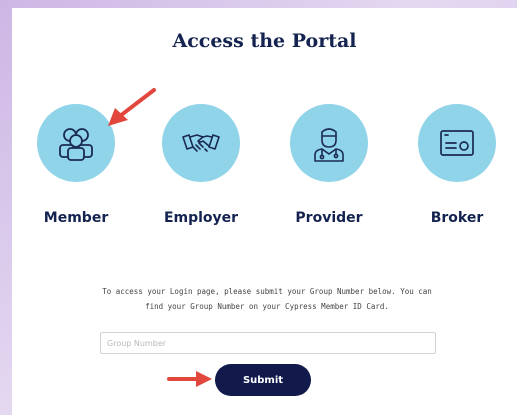  Describe the element at coordinates (268, 343) in the screenshot. I see `group-number-input` at that location.